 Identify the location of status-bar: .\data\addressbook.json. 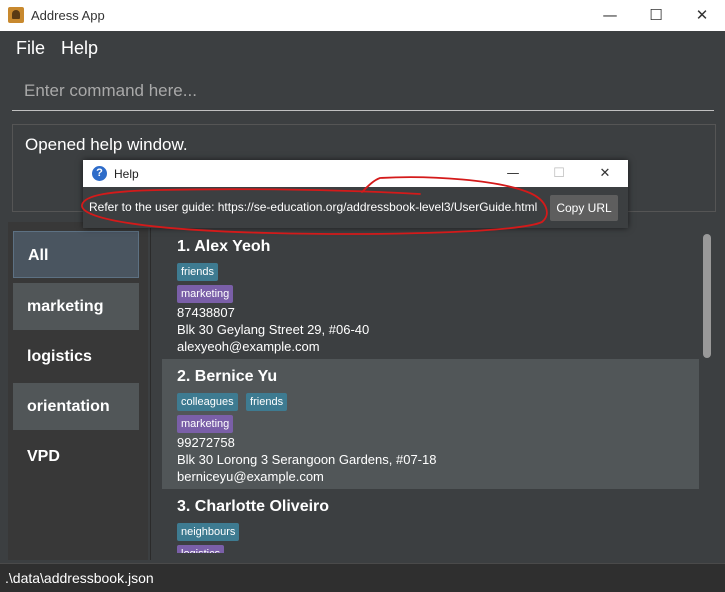
(362, 577).